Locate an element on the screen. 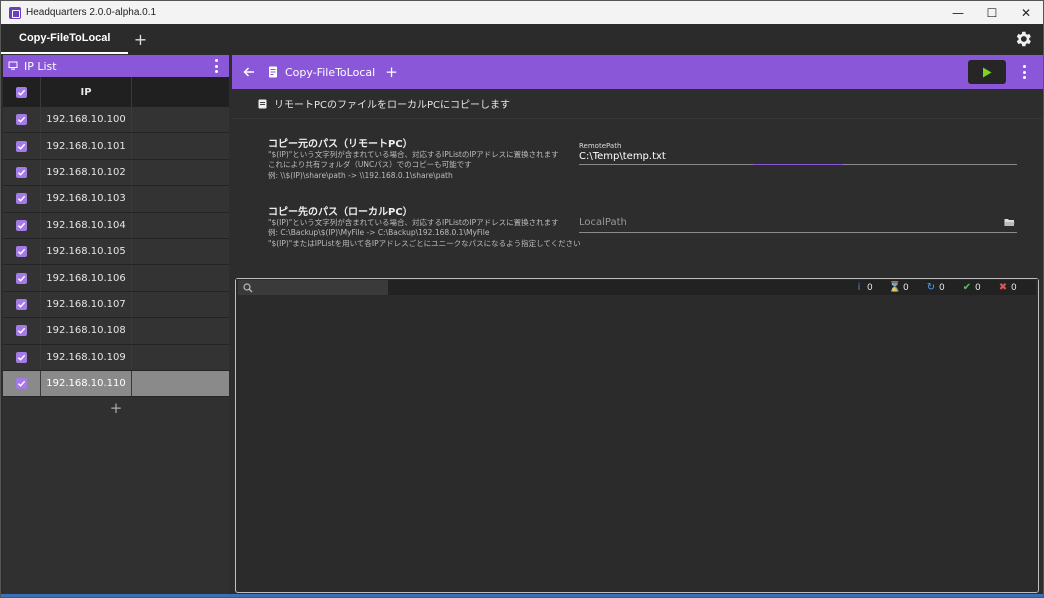 This screenshot has height=598, width=1044. description-icon is located at coordinates (262, 103).